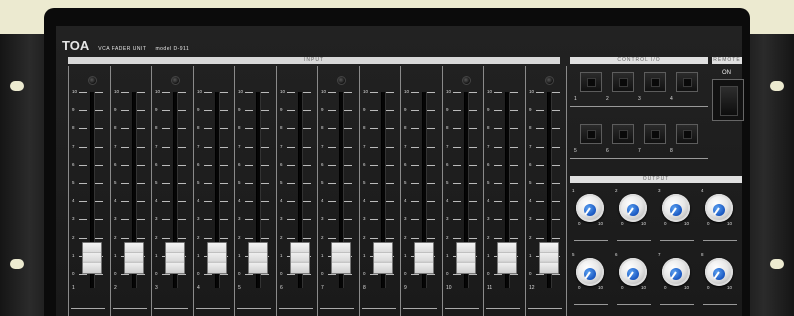 The height and width of the screenshot is (316, 794). What do you see at coordinates (659, 190) in the screenshot?
I see `output-dial-number: 3` at bounding box center [659, 190].